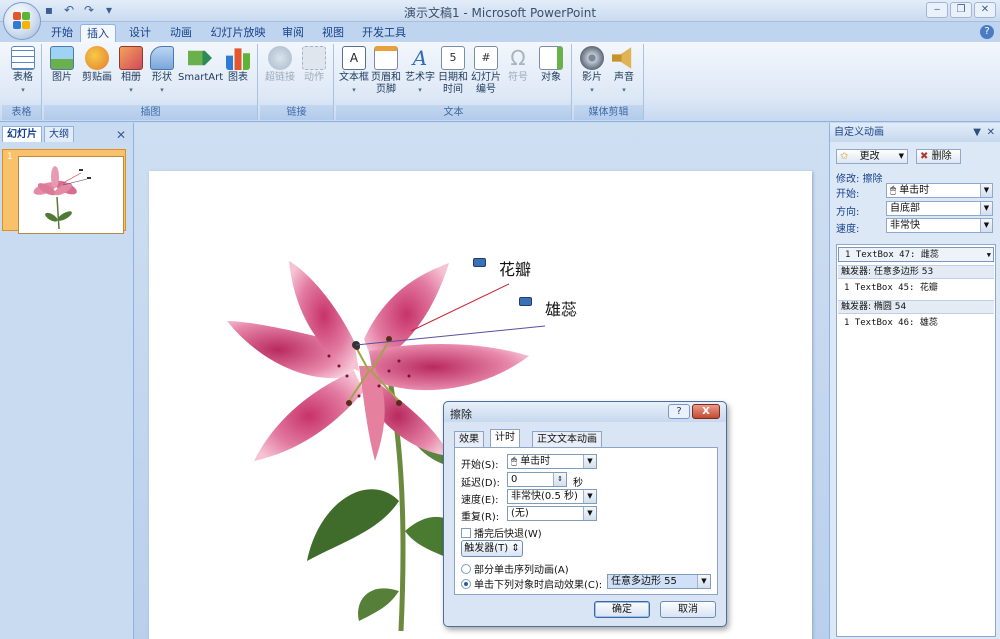  What do you see at coordinates (97, 65) in the screenshot?
I see `clipart-button: 剪贴画` at bounding box center [97, 65].